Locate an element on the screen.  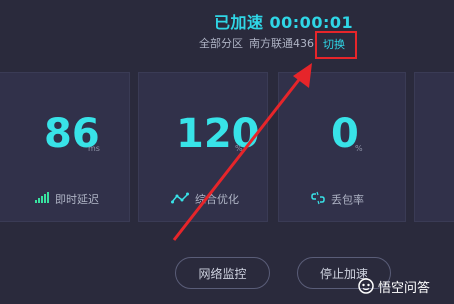
acceleration-status: 已加速 00:00:01 is located at coordinates (283, 21).